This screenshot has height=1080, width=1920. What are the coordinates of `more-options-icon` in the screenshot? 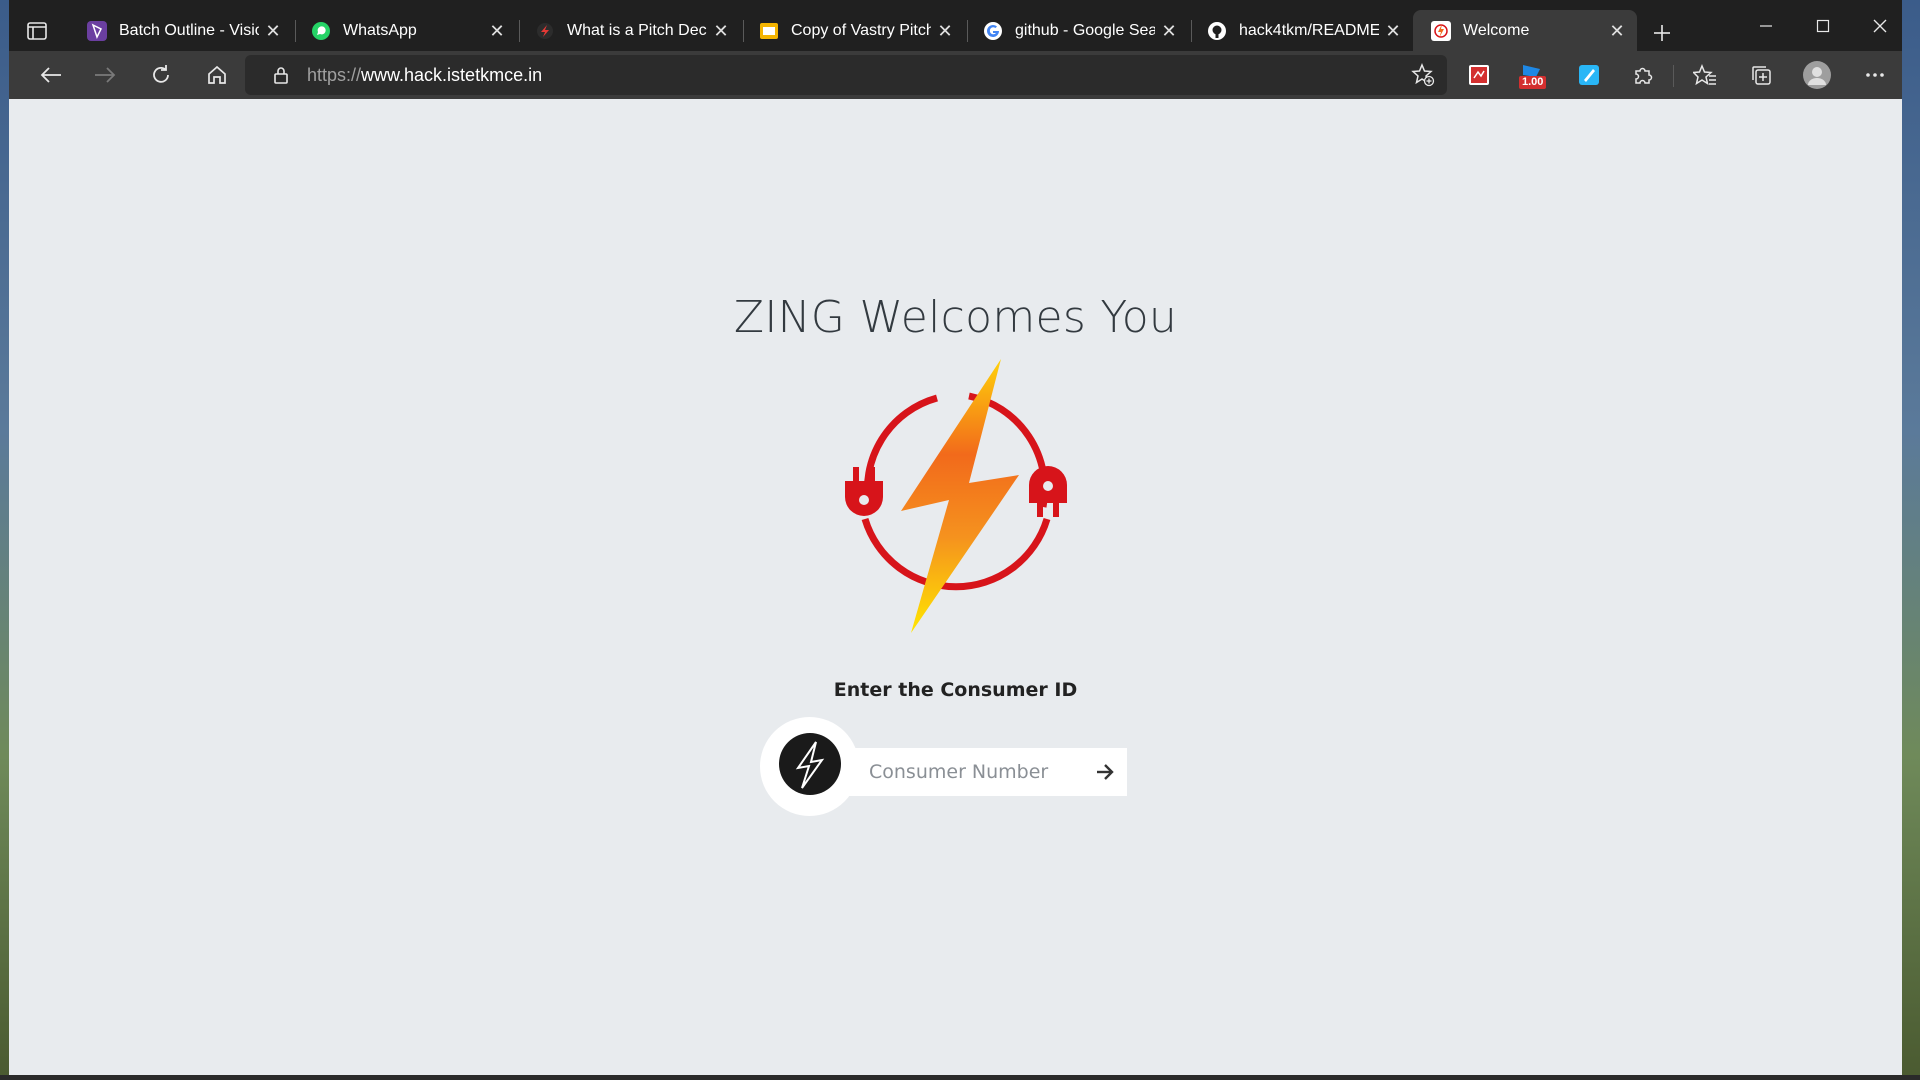 It's located at (1875, 75).